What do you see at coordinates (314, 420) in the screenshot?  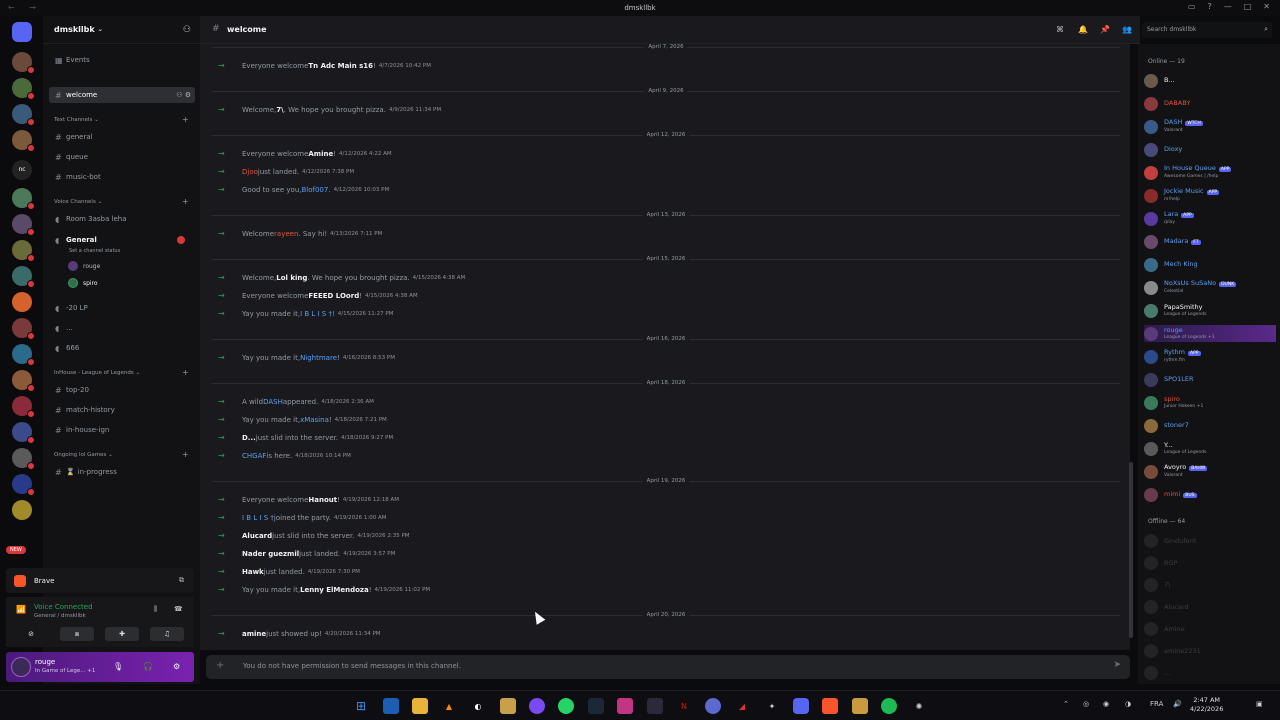 I see `username-link: xMasina` at bounding box center [314, 420].